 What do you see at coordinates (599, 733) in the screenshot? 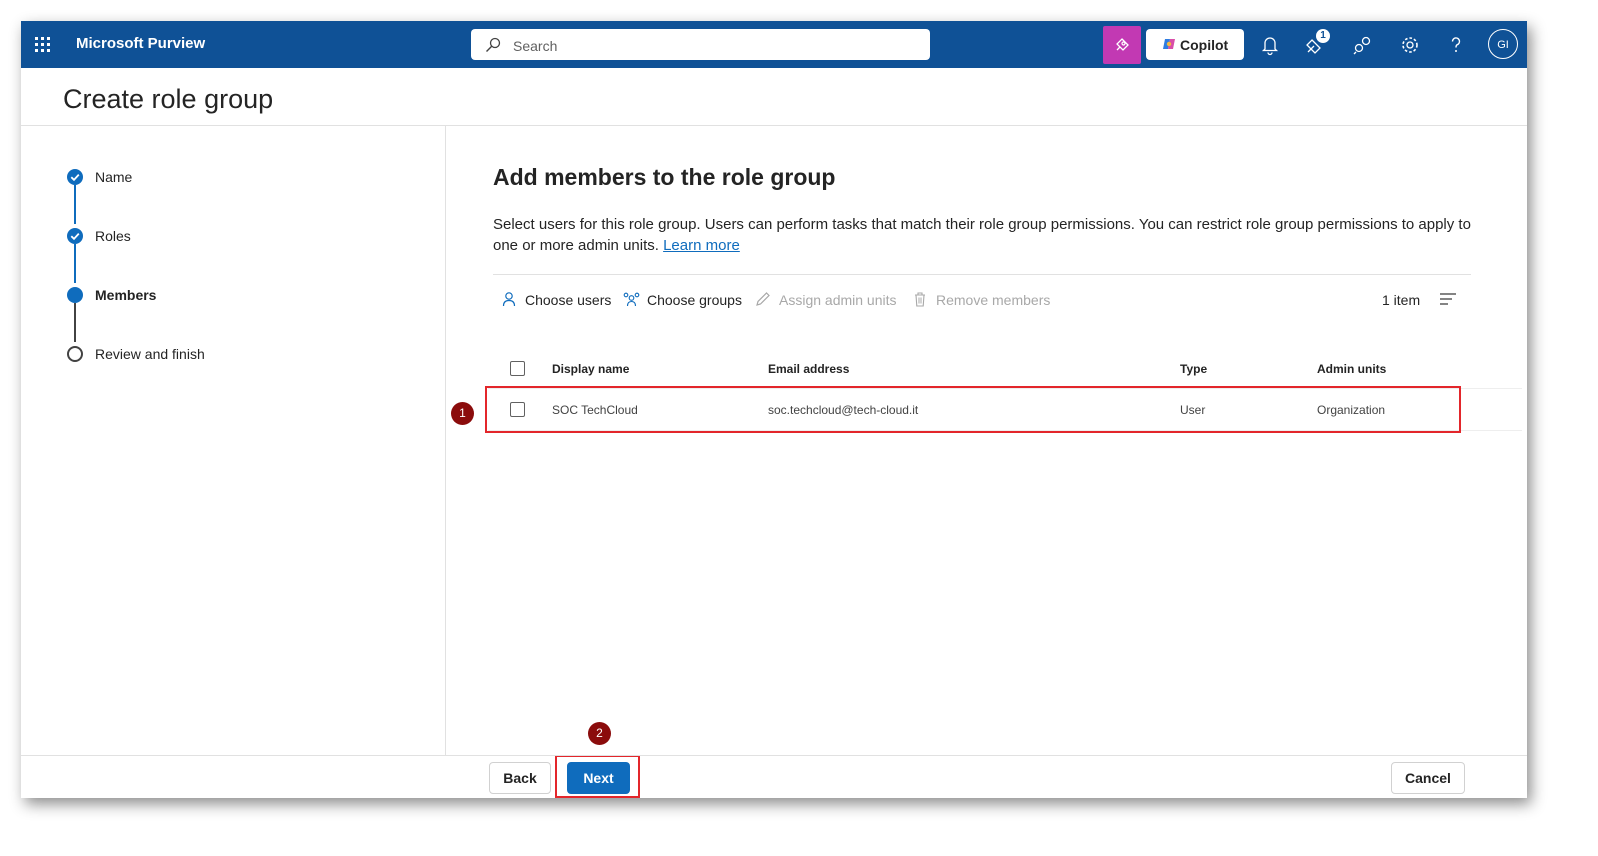
I see `step-marker-2: 2` at bounding box center [599, 733].